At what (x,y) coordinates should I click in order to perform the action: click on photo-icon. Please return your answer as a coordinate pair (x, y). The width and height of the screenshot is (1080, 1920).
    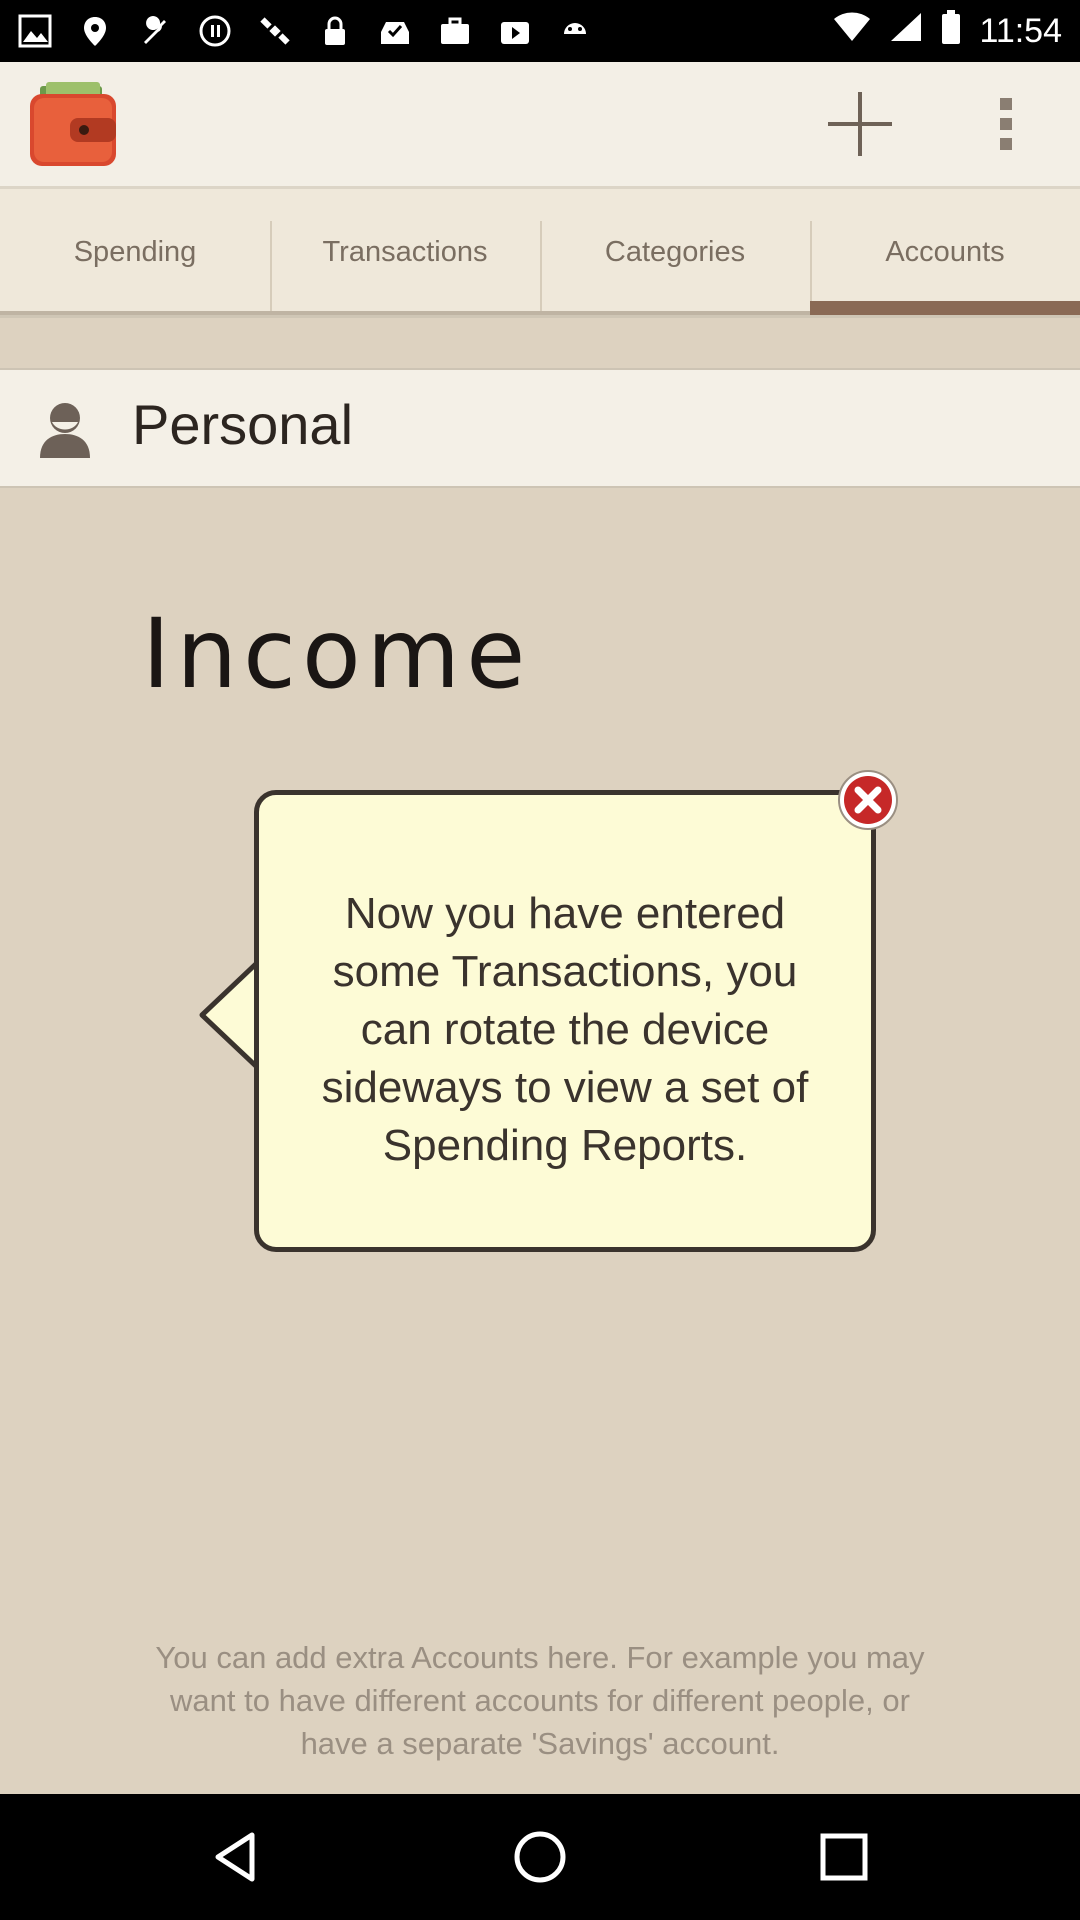
    Looking at the image, I should click on (35, 31).